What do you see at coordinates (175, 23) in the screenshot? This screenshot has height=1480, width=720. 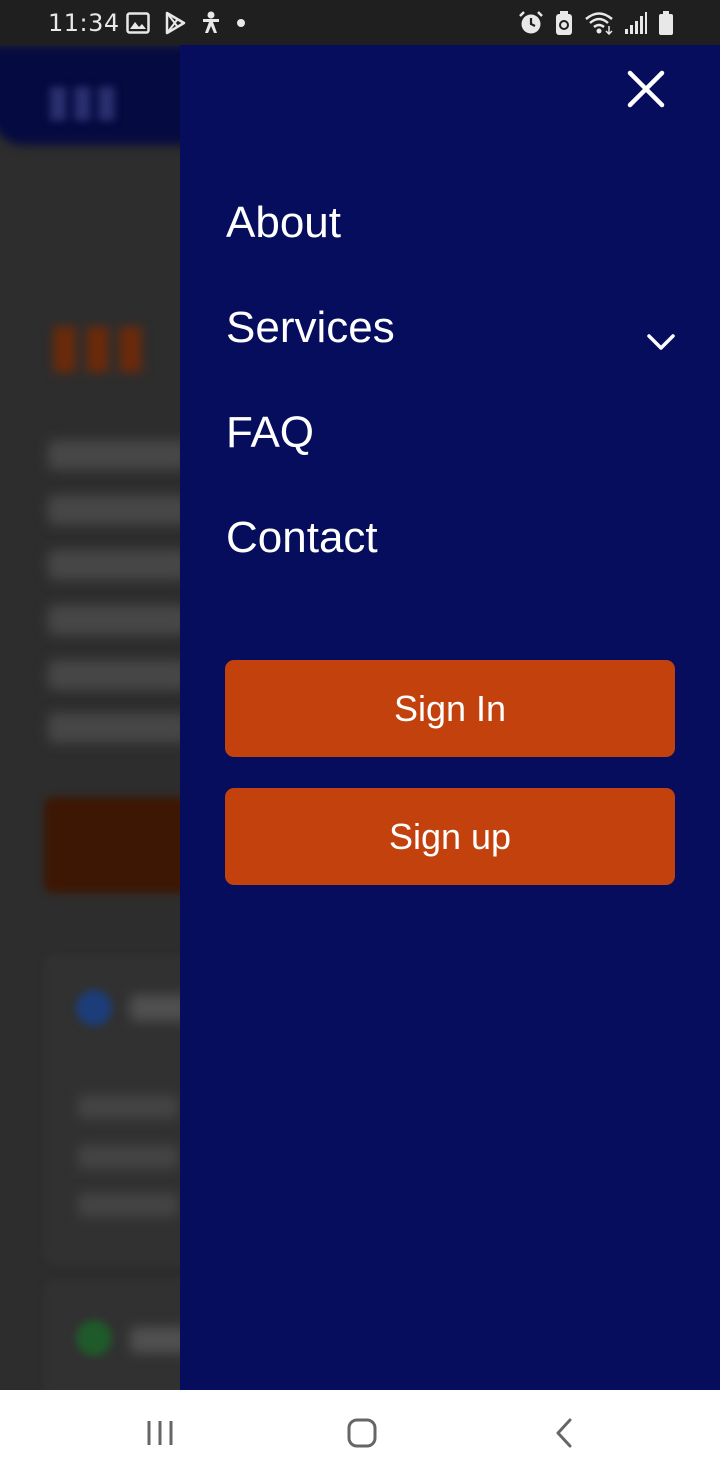 I see `play-store-icon` at bounding box center [175, 23].